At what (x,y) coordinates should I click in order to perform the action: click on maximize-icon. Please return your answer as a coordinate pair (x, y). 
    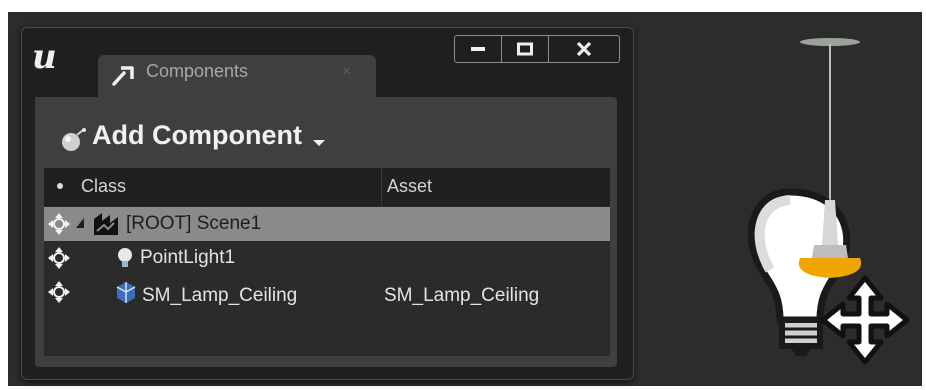
    Looking at the image, I should click on (525, 49).